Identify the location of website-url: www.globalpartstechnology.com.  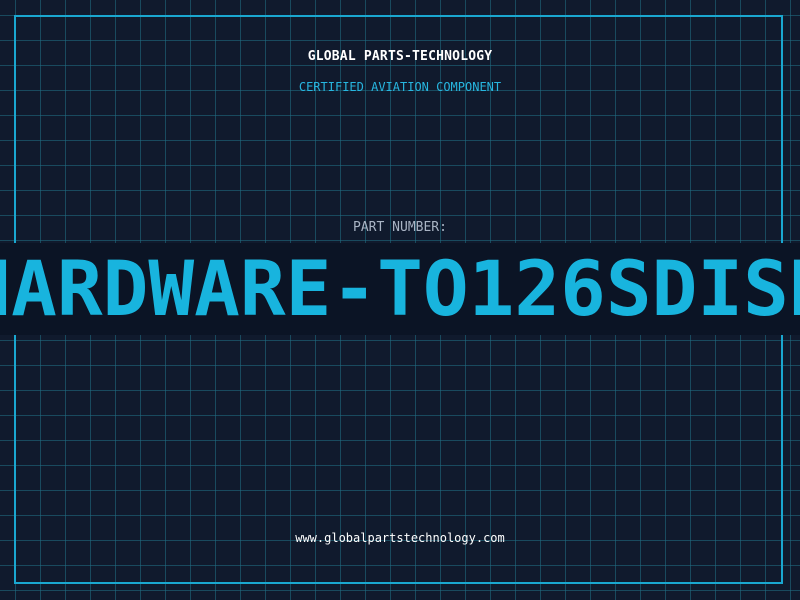
(400, 538).